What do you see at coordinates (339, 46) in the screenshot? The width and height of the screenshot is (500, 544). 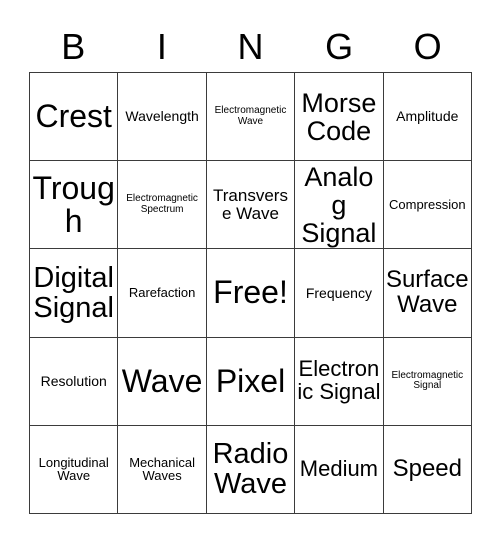 I see `bingo-header-letter-g: G` at bounding box center [339, 46].